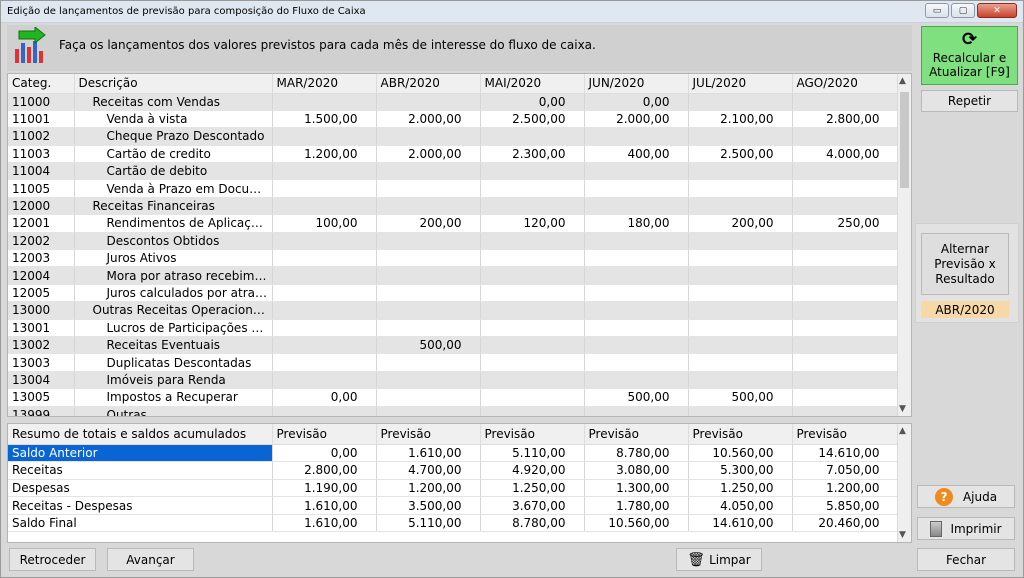 The height and width of the screenshot is (578, 1024). I want to click on value-cell: 250,00, so click(845, 223).